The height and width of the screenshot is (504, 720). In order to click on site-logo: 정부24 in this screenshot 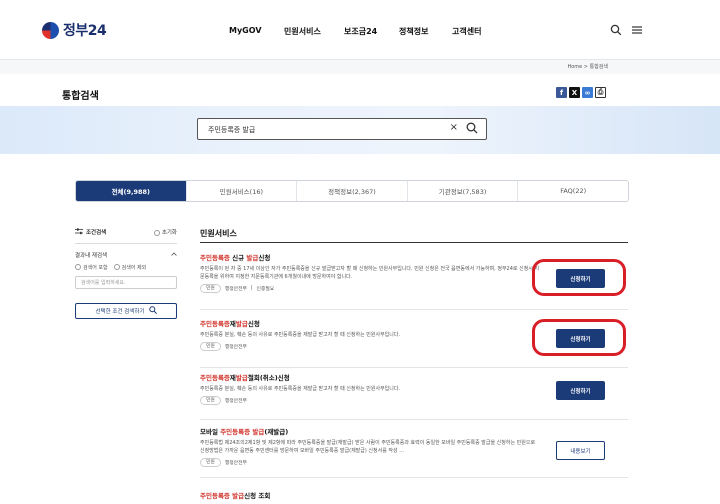, I will do `click(74, 30)`.